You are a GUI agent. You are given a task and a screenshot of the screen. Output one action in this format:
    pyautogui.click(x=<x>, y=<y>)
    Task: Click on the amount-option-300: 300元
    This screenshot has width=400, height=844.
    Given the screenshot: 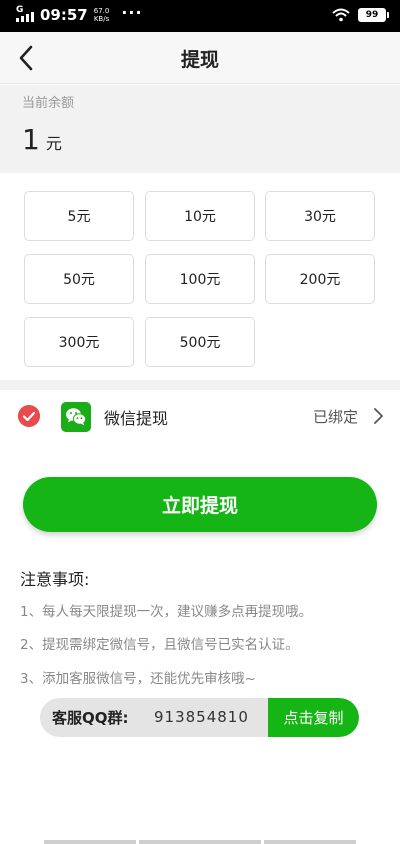 What is the action you would take?
    pyautogui.click(x=79, y=342)
    